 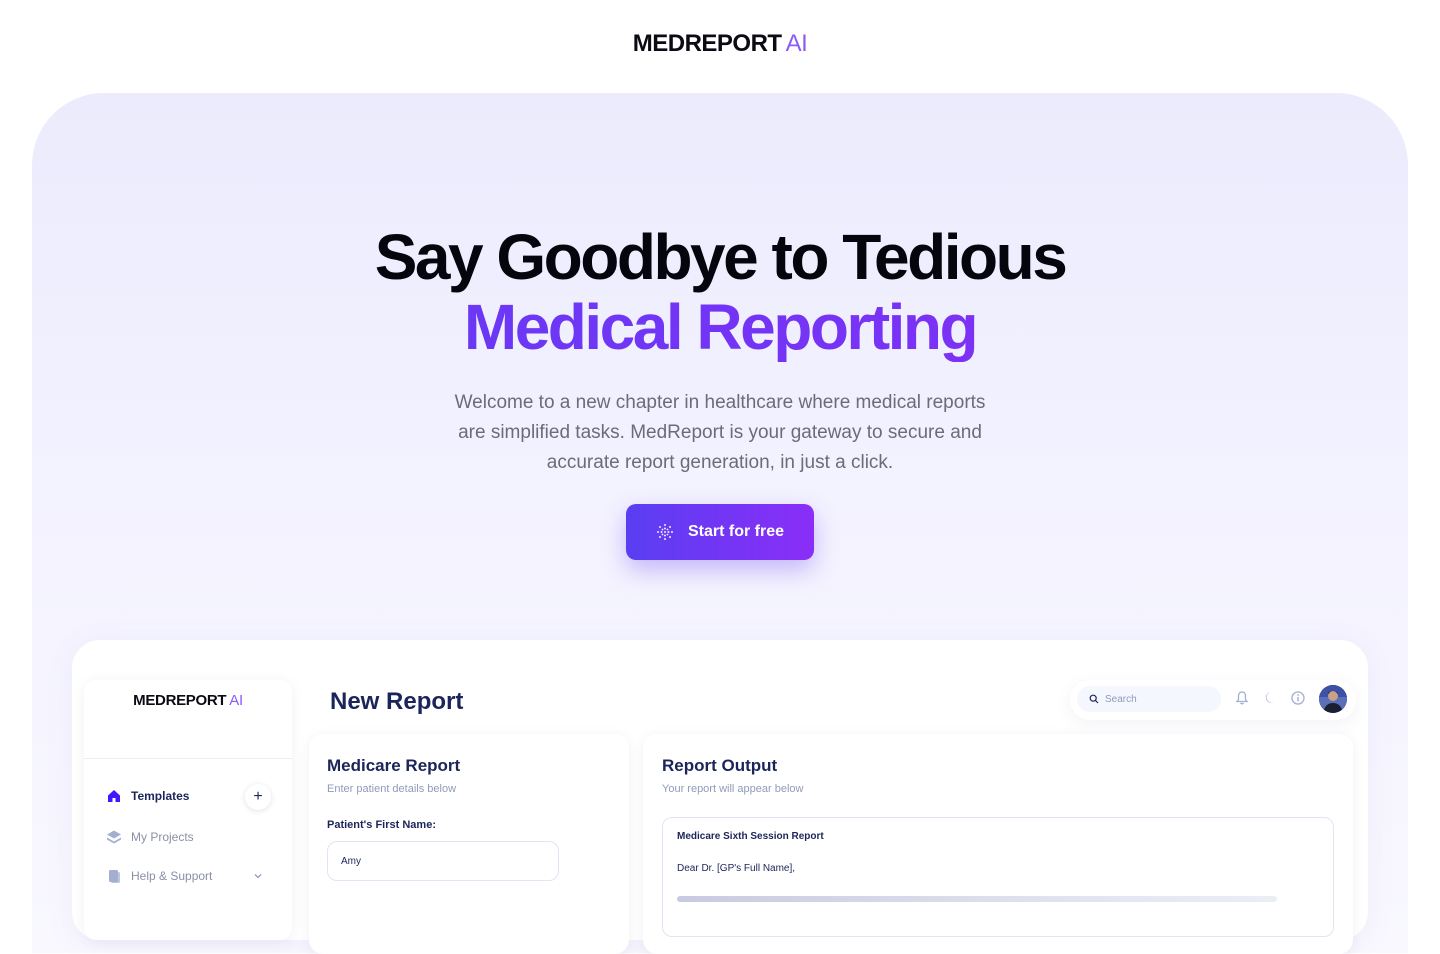 I want to click on sidebar-item-templates: Templates, so click(x=147, y=796).